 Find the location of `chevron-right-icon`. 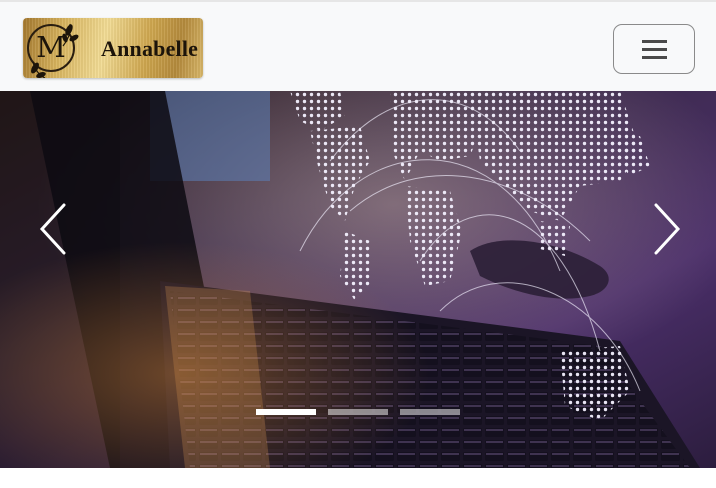

chevron-right-icon is located at coordinates (667, 229).